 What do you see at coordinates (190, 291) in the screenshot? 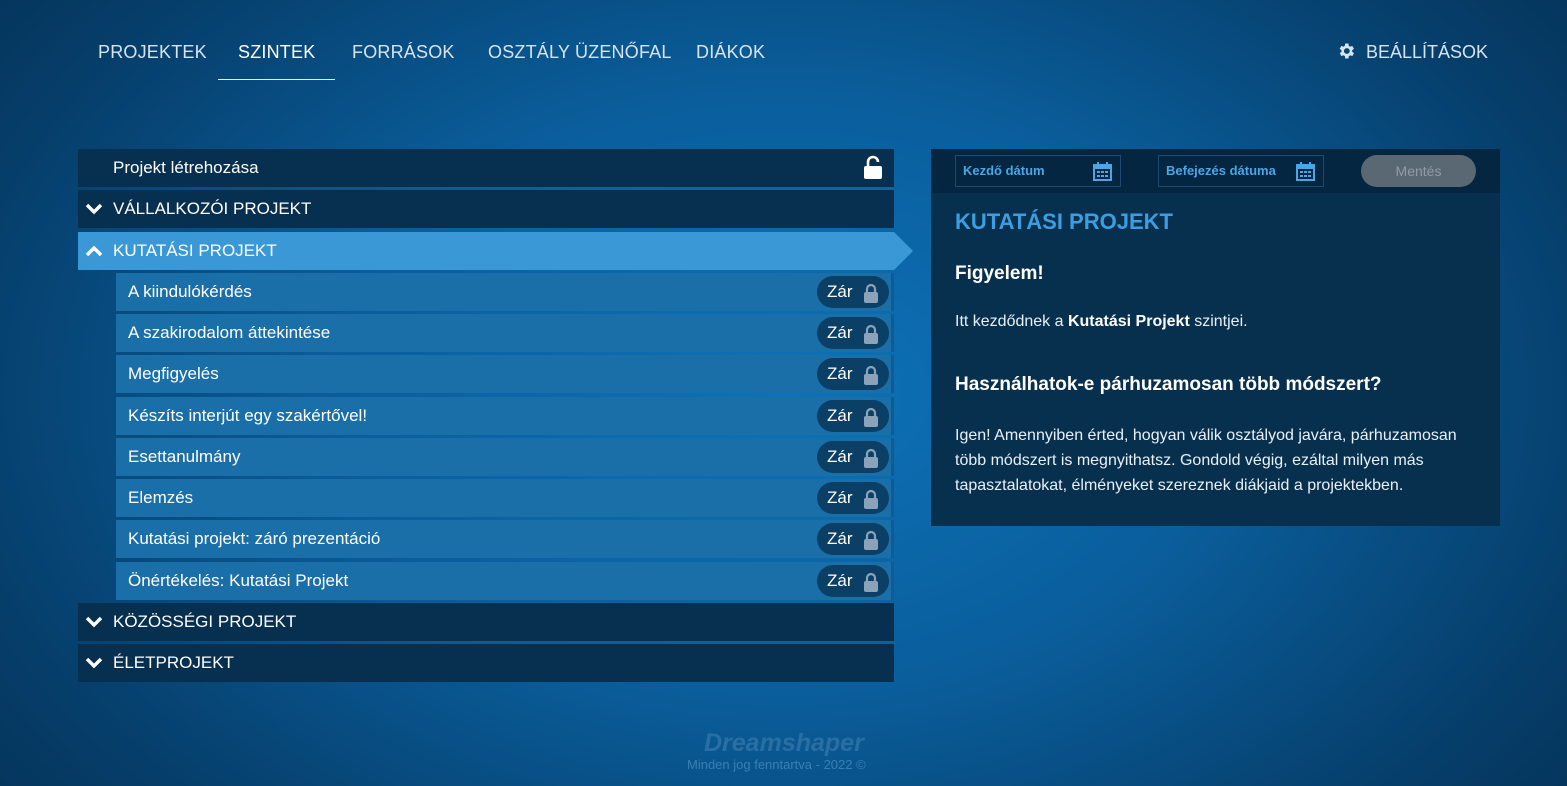
I see `level-item-label: A kiindulókérdés` at bounding box center [190, 291].